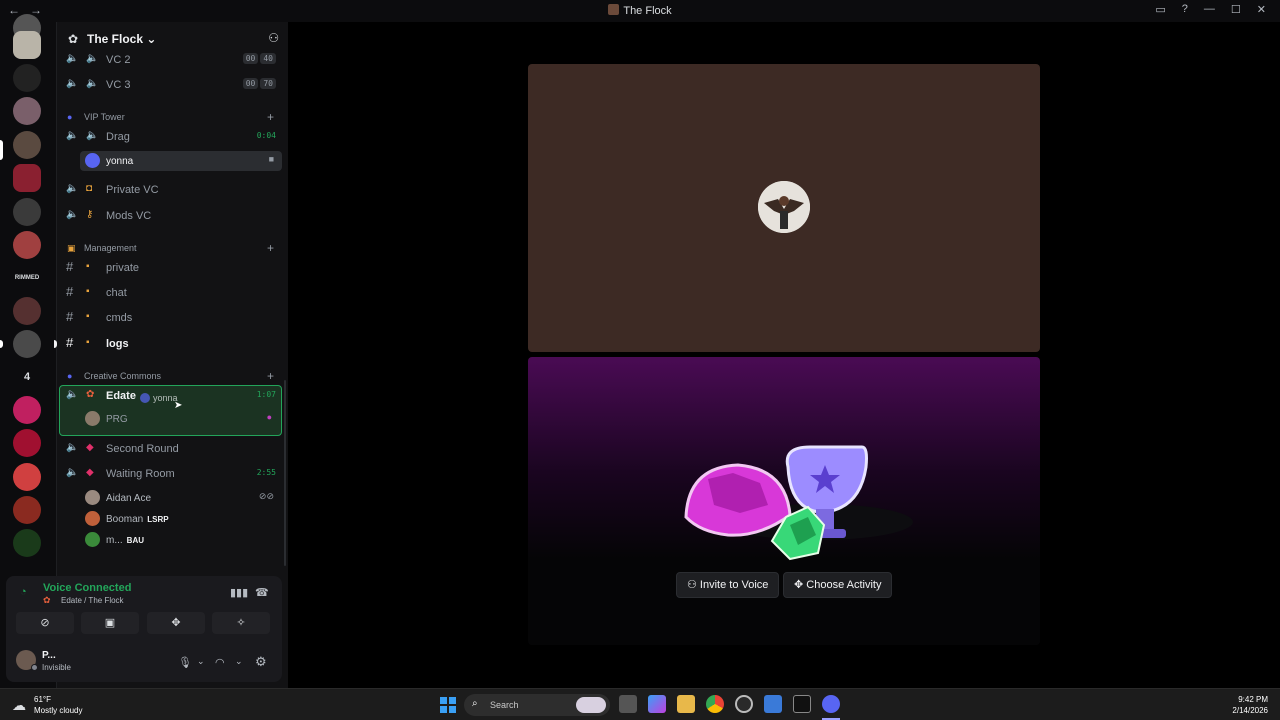  What do you see at coordinates (239, 592) in the screenshot?
I see `noise-suppression-icon: ▮▮▮` at bounding box center [239, 592].